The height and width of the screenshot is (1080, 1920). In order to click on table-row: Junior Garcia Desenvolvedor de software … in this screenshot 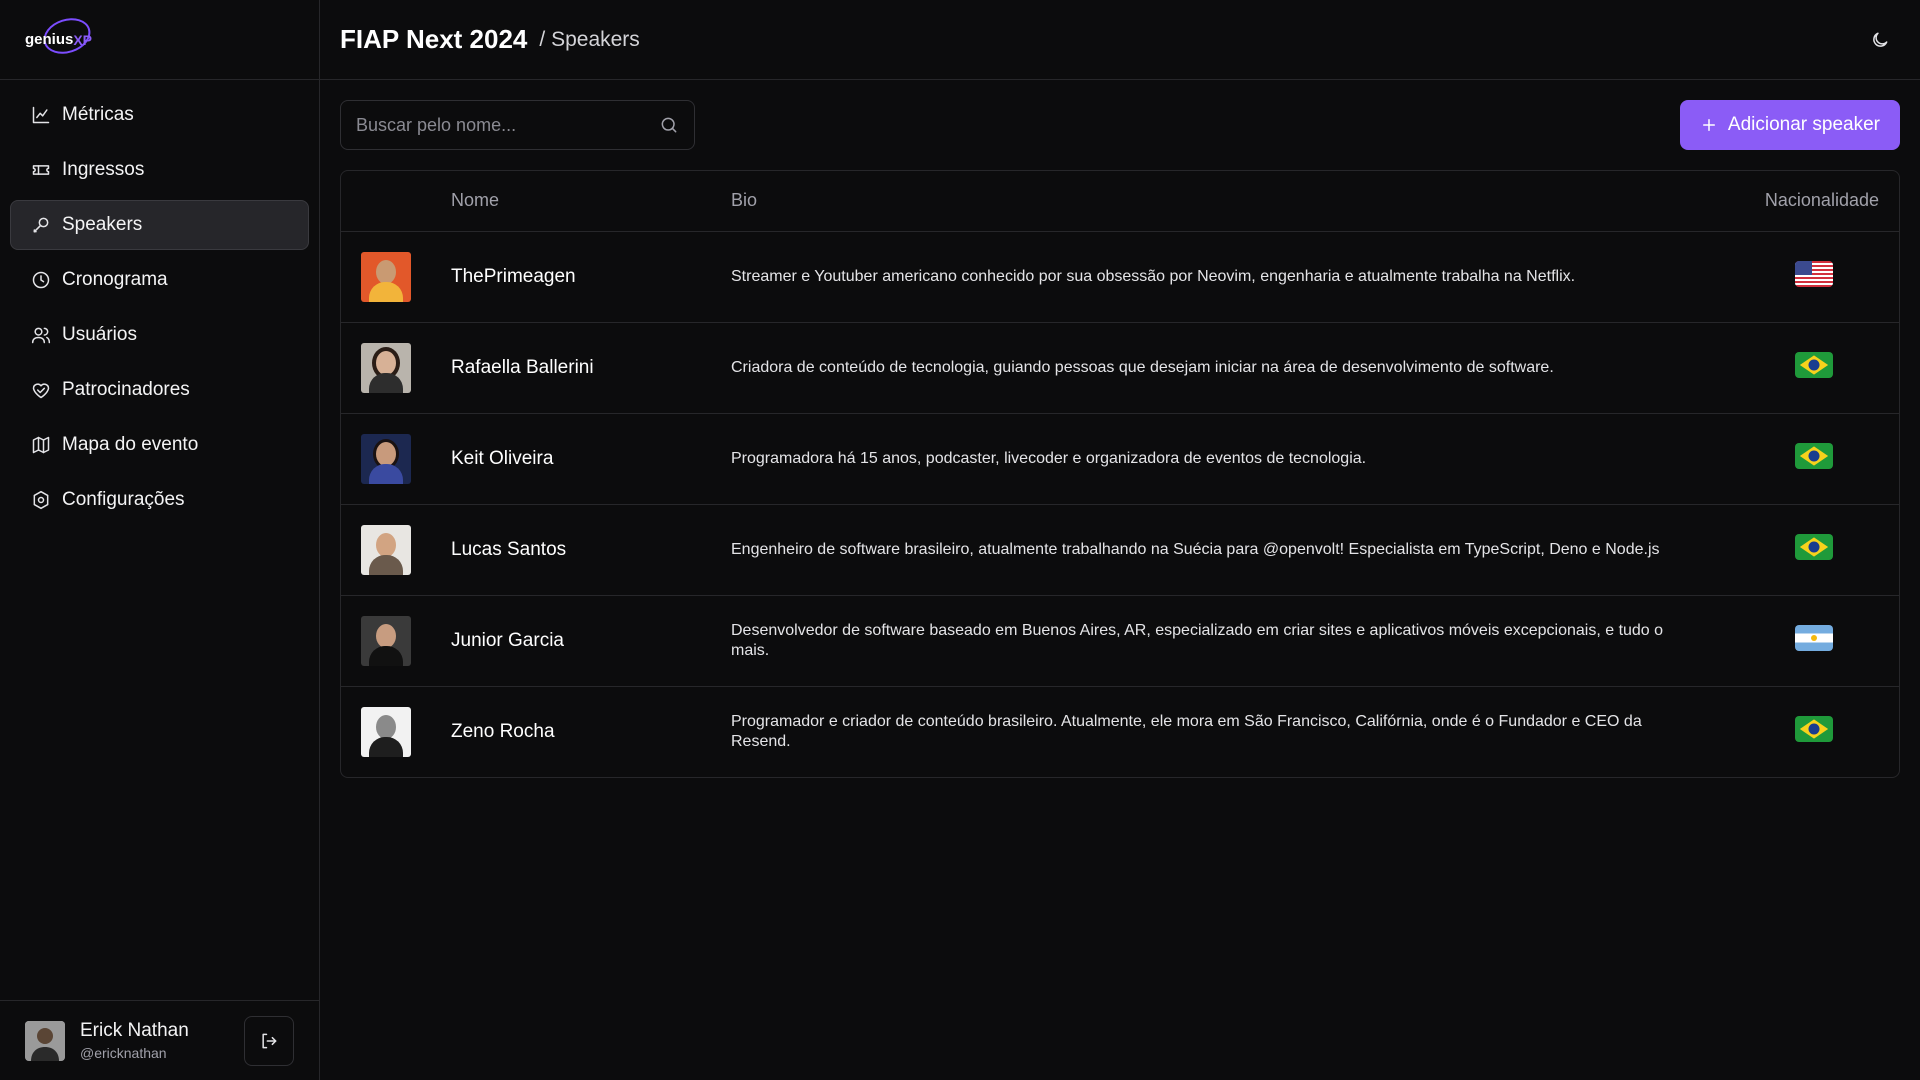, I will do `click(1120, 641)`.